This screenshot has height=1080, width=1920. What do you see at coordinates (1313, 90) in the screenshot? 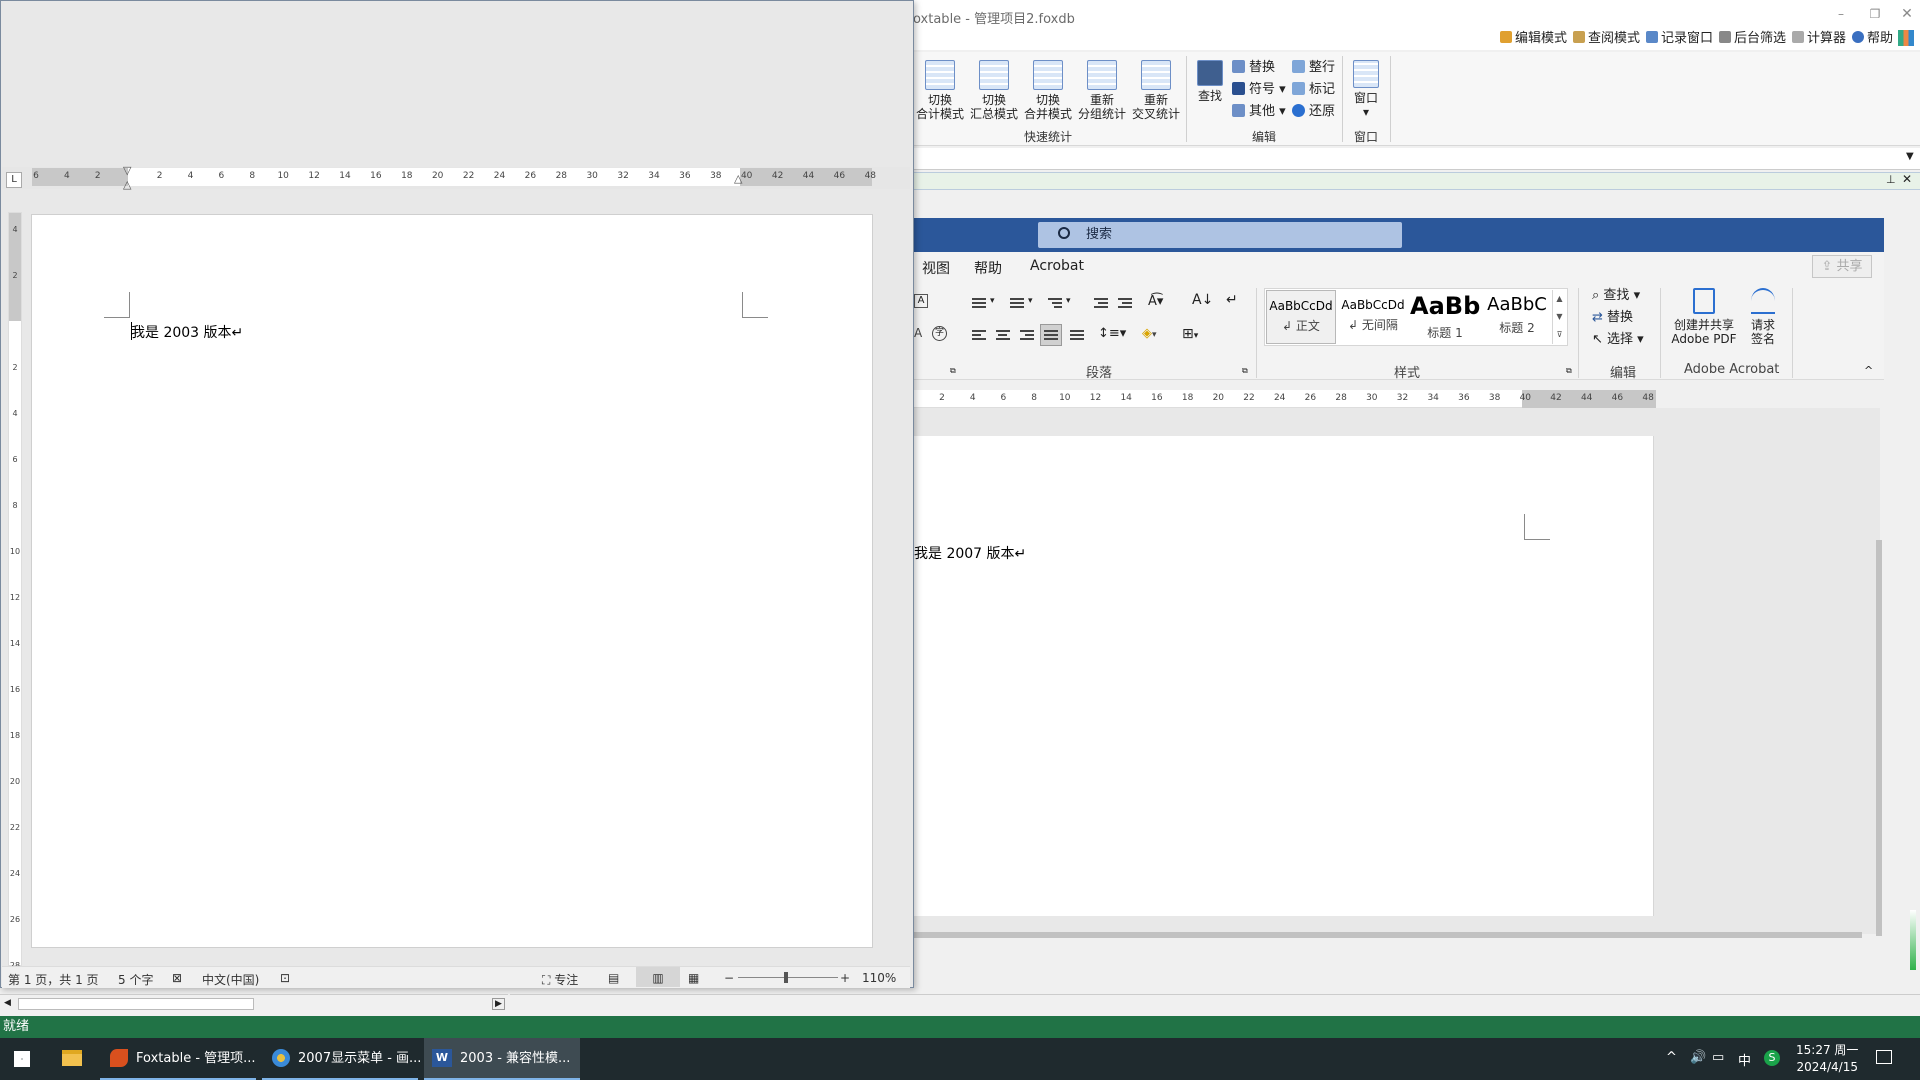
I see `mark-button: 标记` at bounding box center [1313, 90].